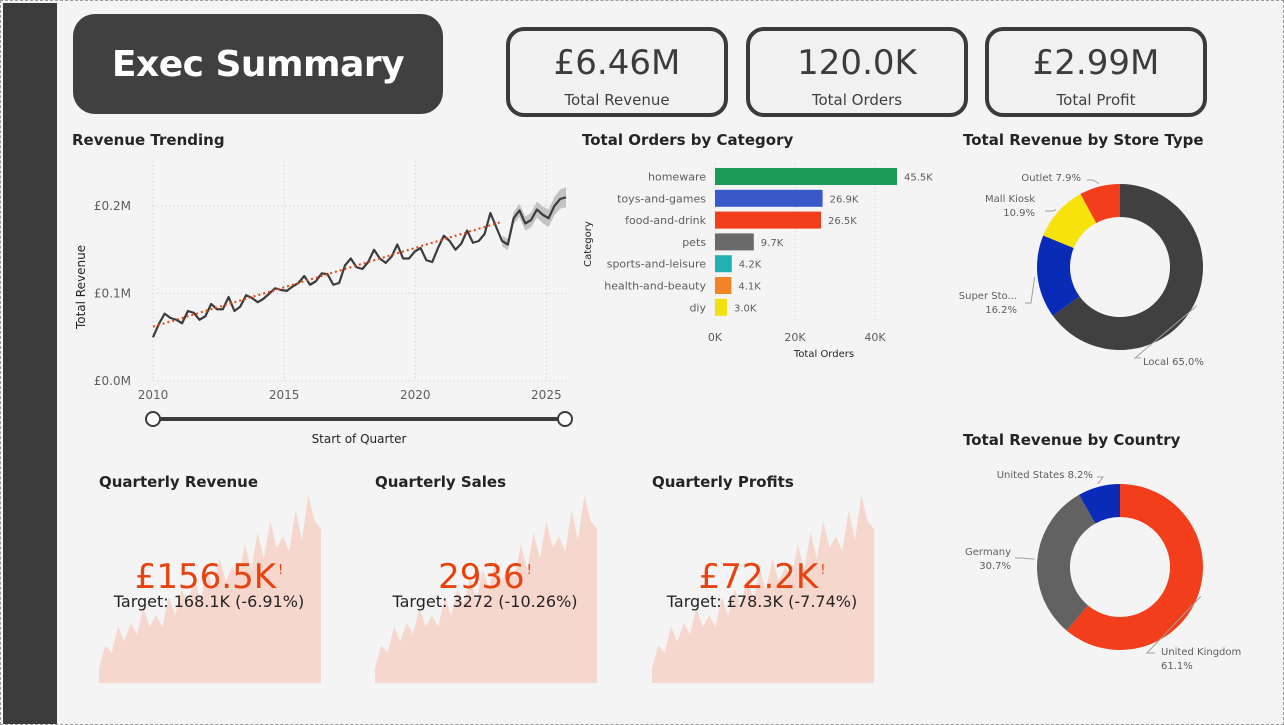 The image size is (1284, 725). I want to click on quarterly-sales-target: Target: 3272 (-10.26%), so click(485, 601).